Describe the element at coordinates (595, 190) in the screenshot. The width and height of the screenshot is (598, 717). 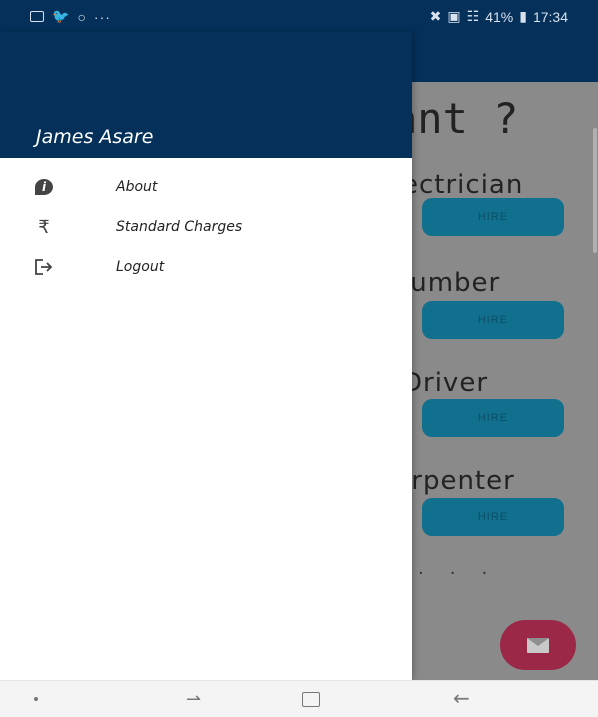
I see `scrollbar` at that location.